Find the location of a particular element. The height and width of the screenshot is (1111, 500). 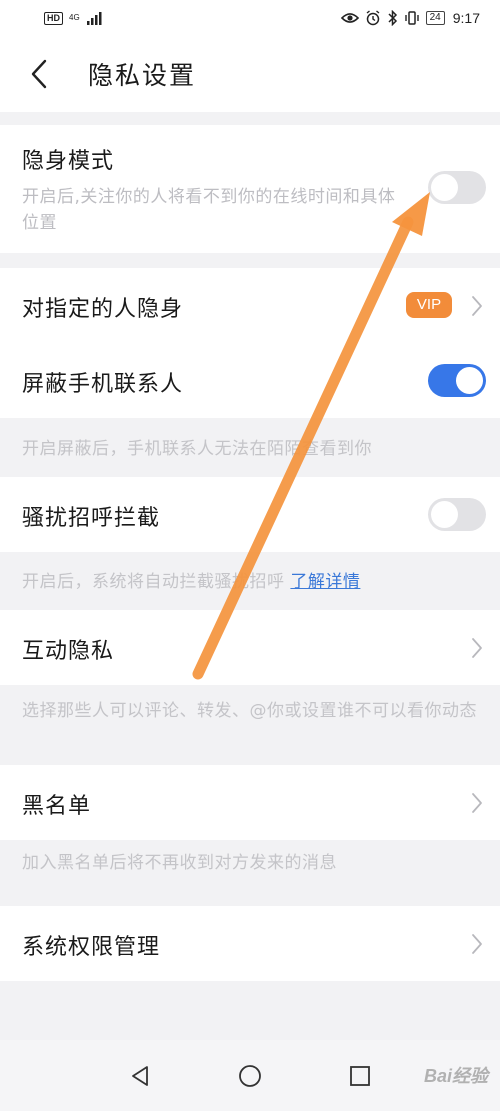

status-bar: HD 4G 24 9:17 is located at coordinates (250, 18).